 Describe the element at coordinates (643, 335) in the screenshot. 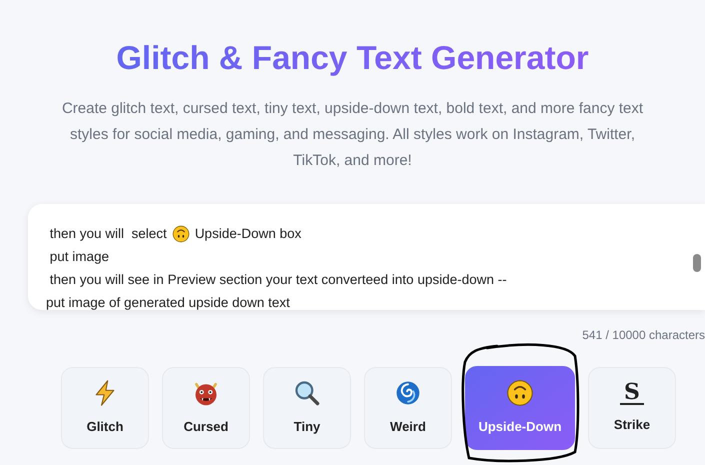

I see `character-counter: 541 / 10000 characters` at that location.